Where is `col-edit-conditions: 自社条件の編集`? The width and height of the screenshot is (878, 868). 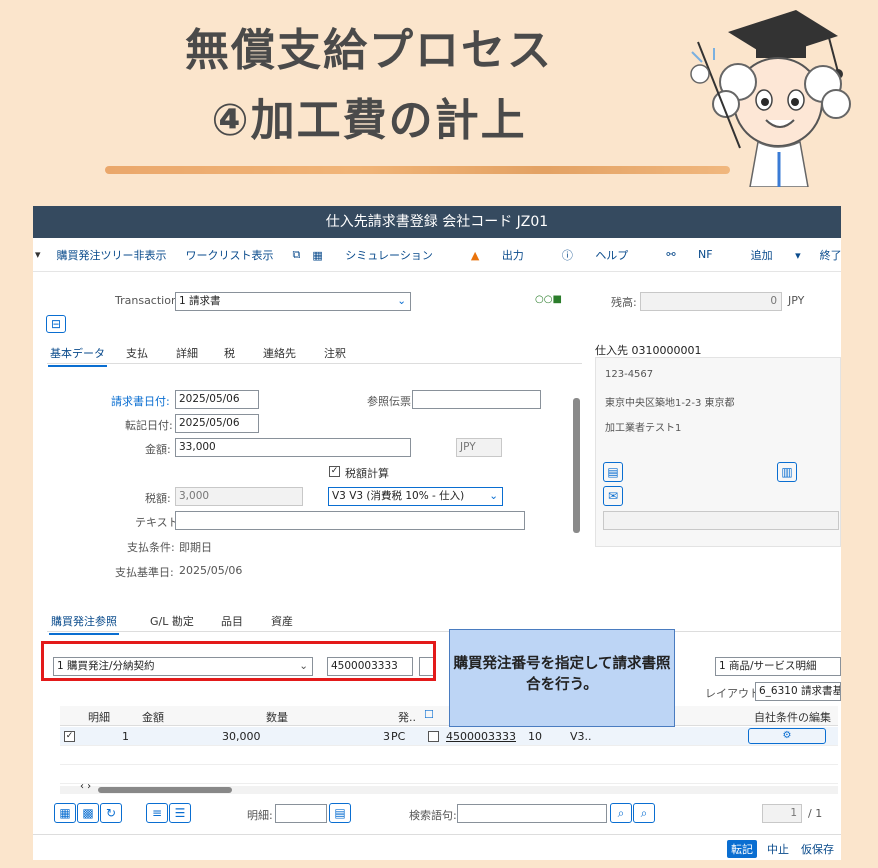 col-edit-conditions: 自社条件の編集 is located at coordinates (792, 717).